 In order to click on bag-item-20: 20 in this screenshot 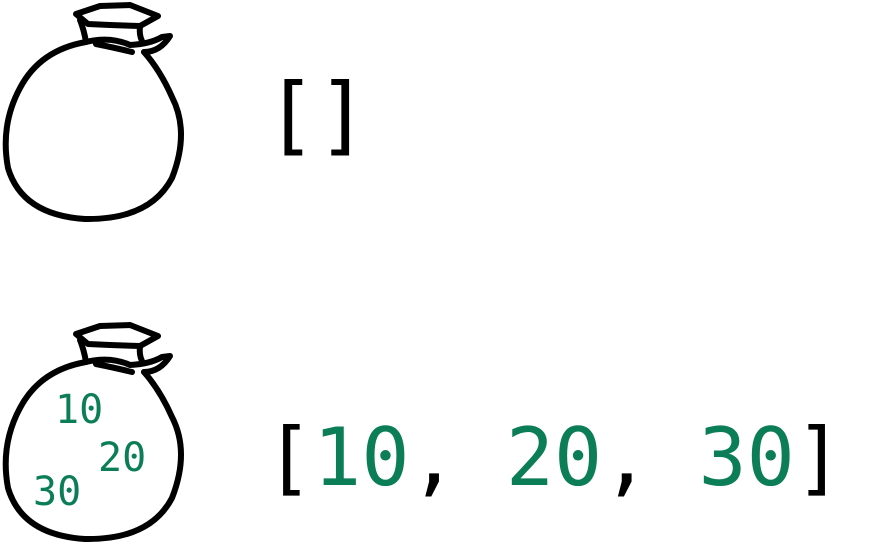, I will do `click(122, 458)`.